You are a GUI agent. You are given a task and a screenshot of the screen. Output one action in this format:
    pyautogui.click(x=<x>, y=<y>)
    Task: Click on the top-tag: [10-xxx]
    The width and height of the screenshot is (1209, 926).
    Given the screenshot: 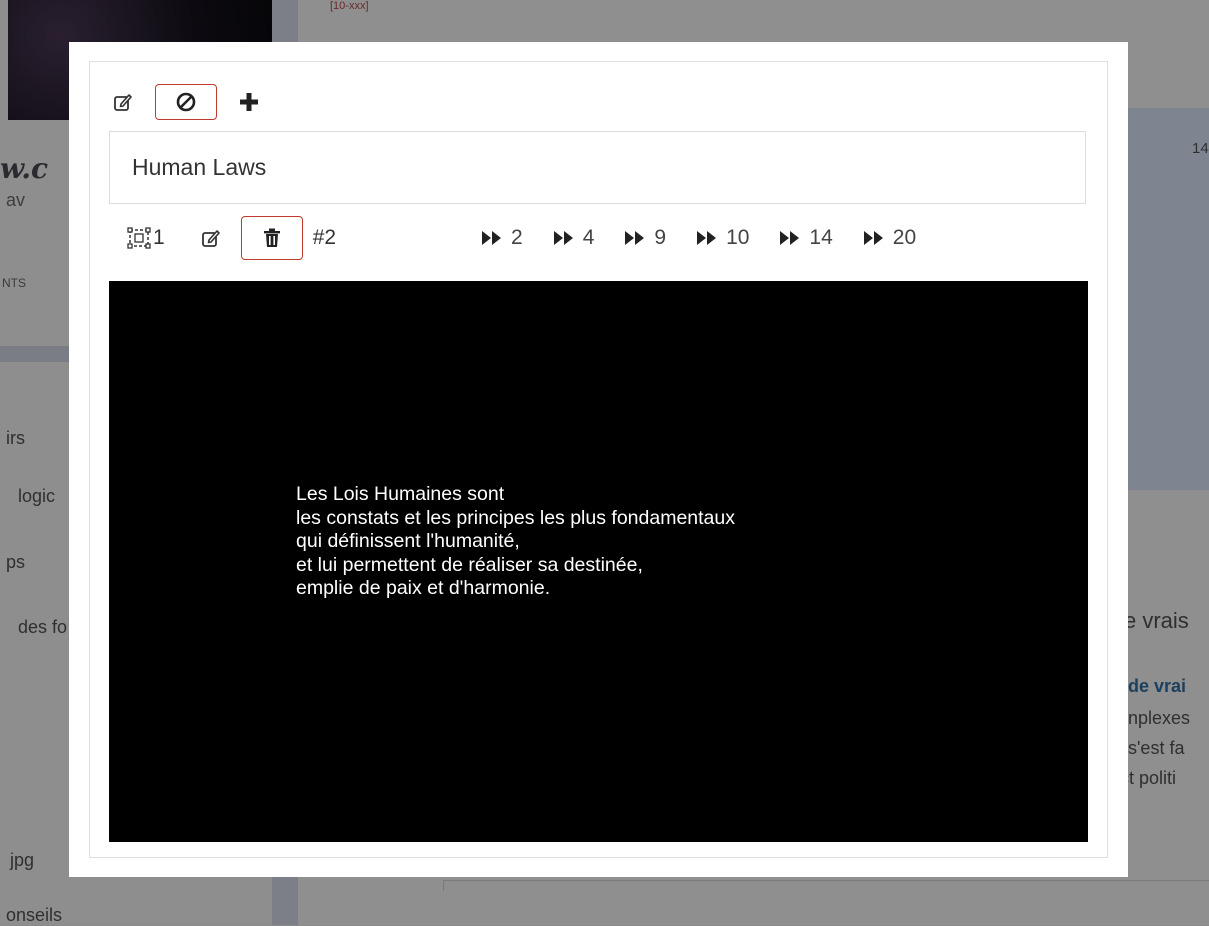 What is the action you would take?
    pyautogui.click(x=349, y=6)
    